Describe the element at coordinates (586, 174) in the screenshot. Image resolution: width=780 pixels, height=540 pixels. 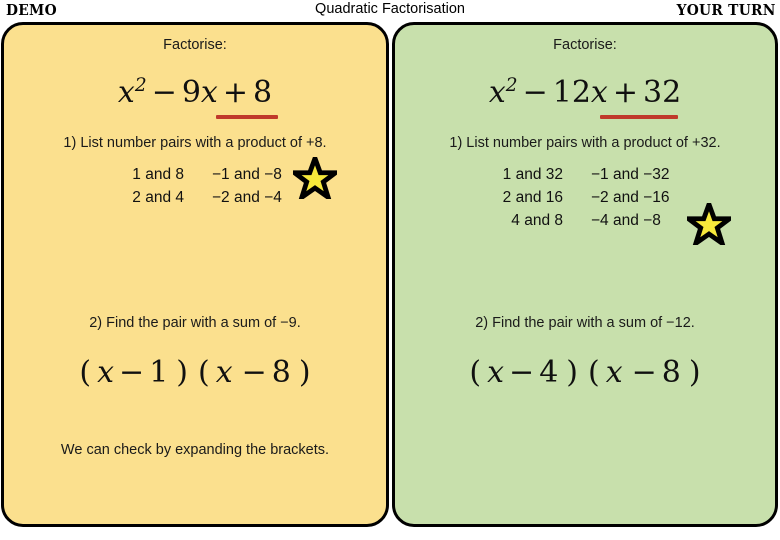
I see `list-item: 1 and 32 −1 and −32` at that location.